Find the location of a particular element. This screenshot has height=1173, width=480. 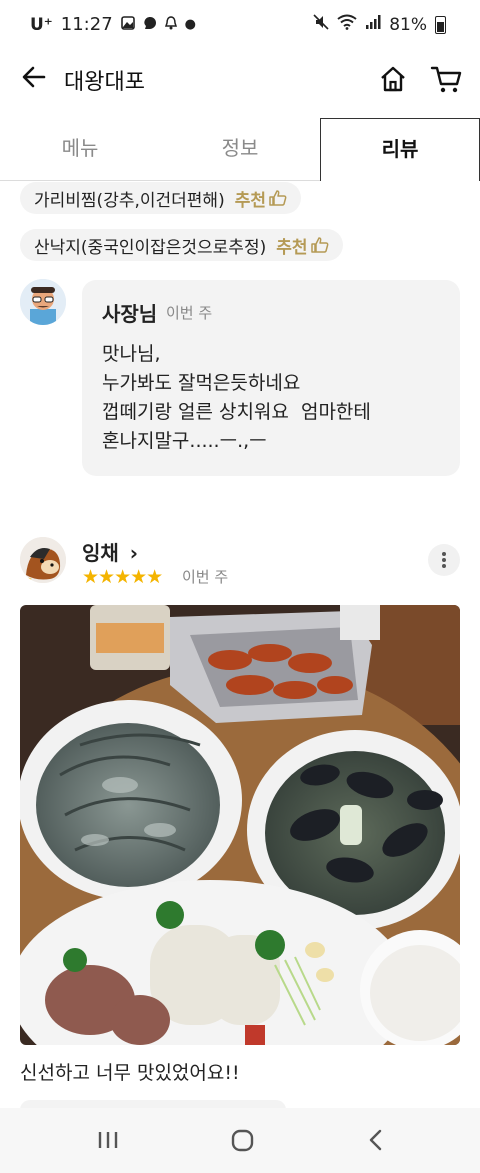

review-text: 신선하고 너무 맛있었어요!! is located at coordinates (130, 1073).